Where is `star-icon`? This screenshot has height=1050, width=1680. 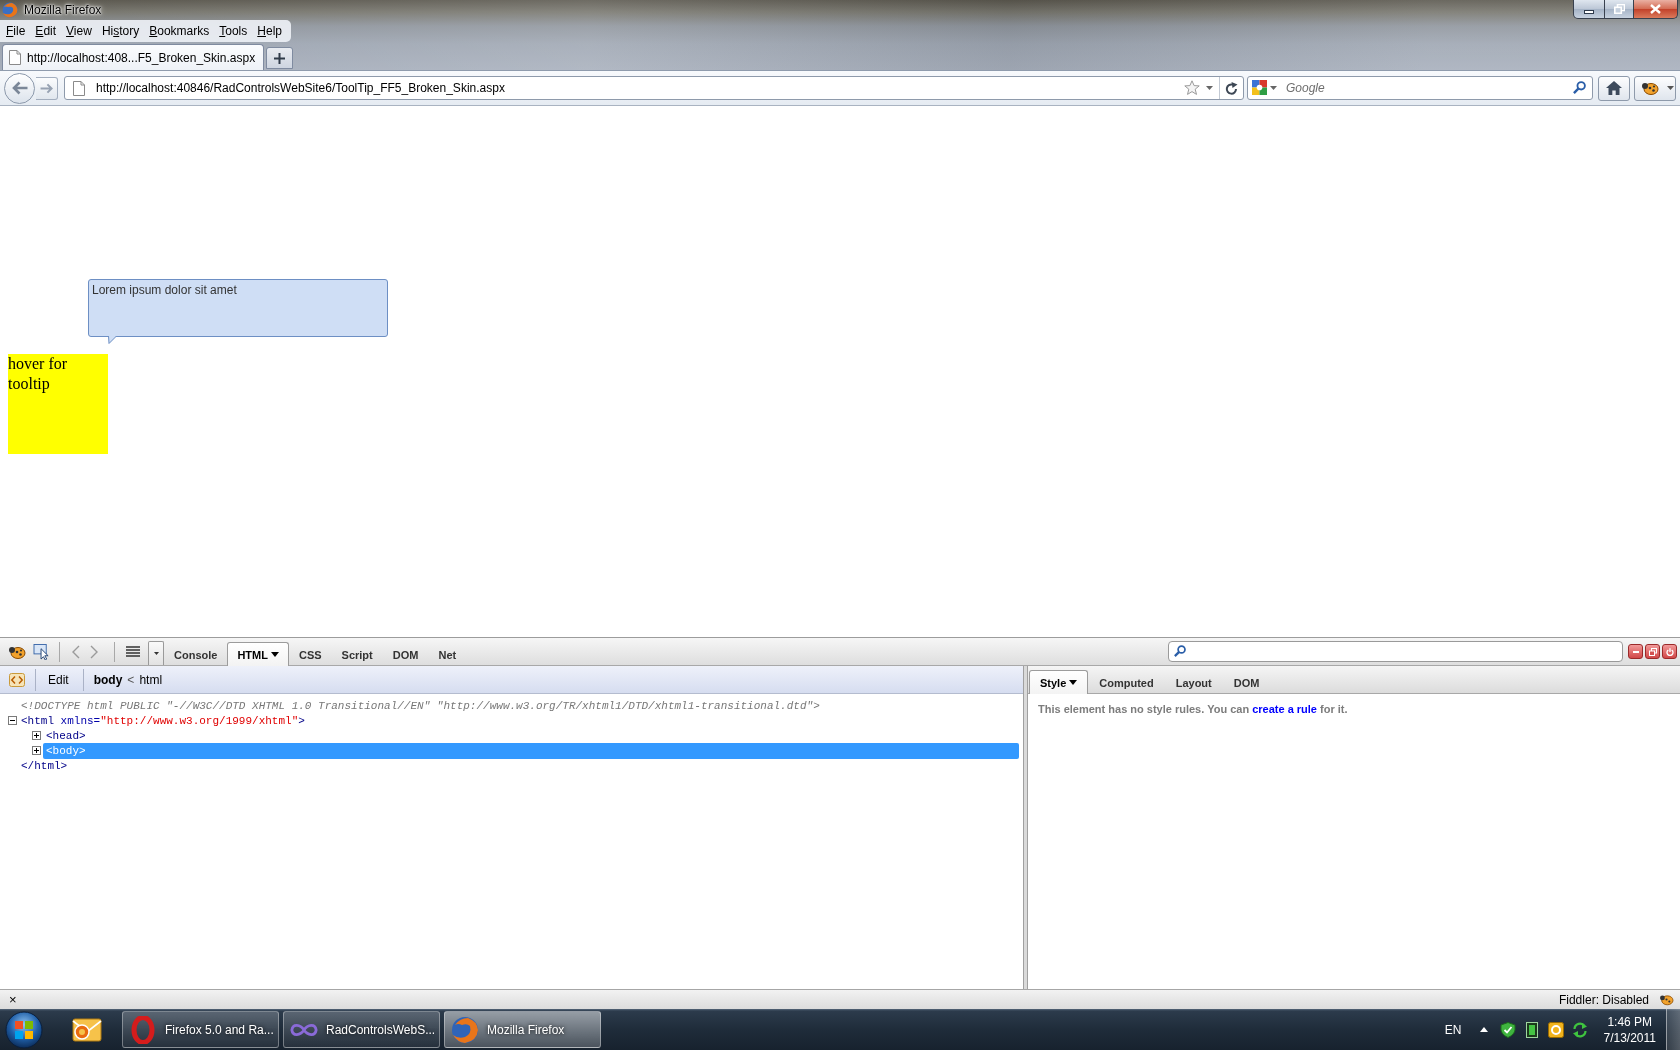 star-icon is located at coordinates (1192, 88).